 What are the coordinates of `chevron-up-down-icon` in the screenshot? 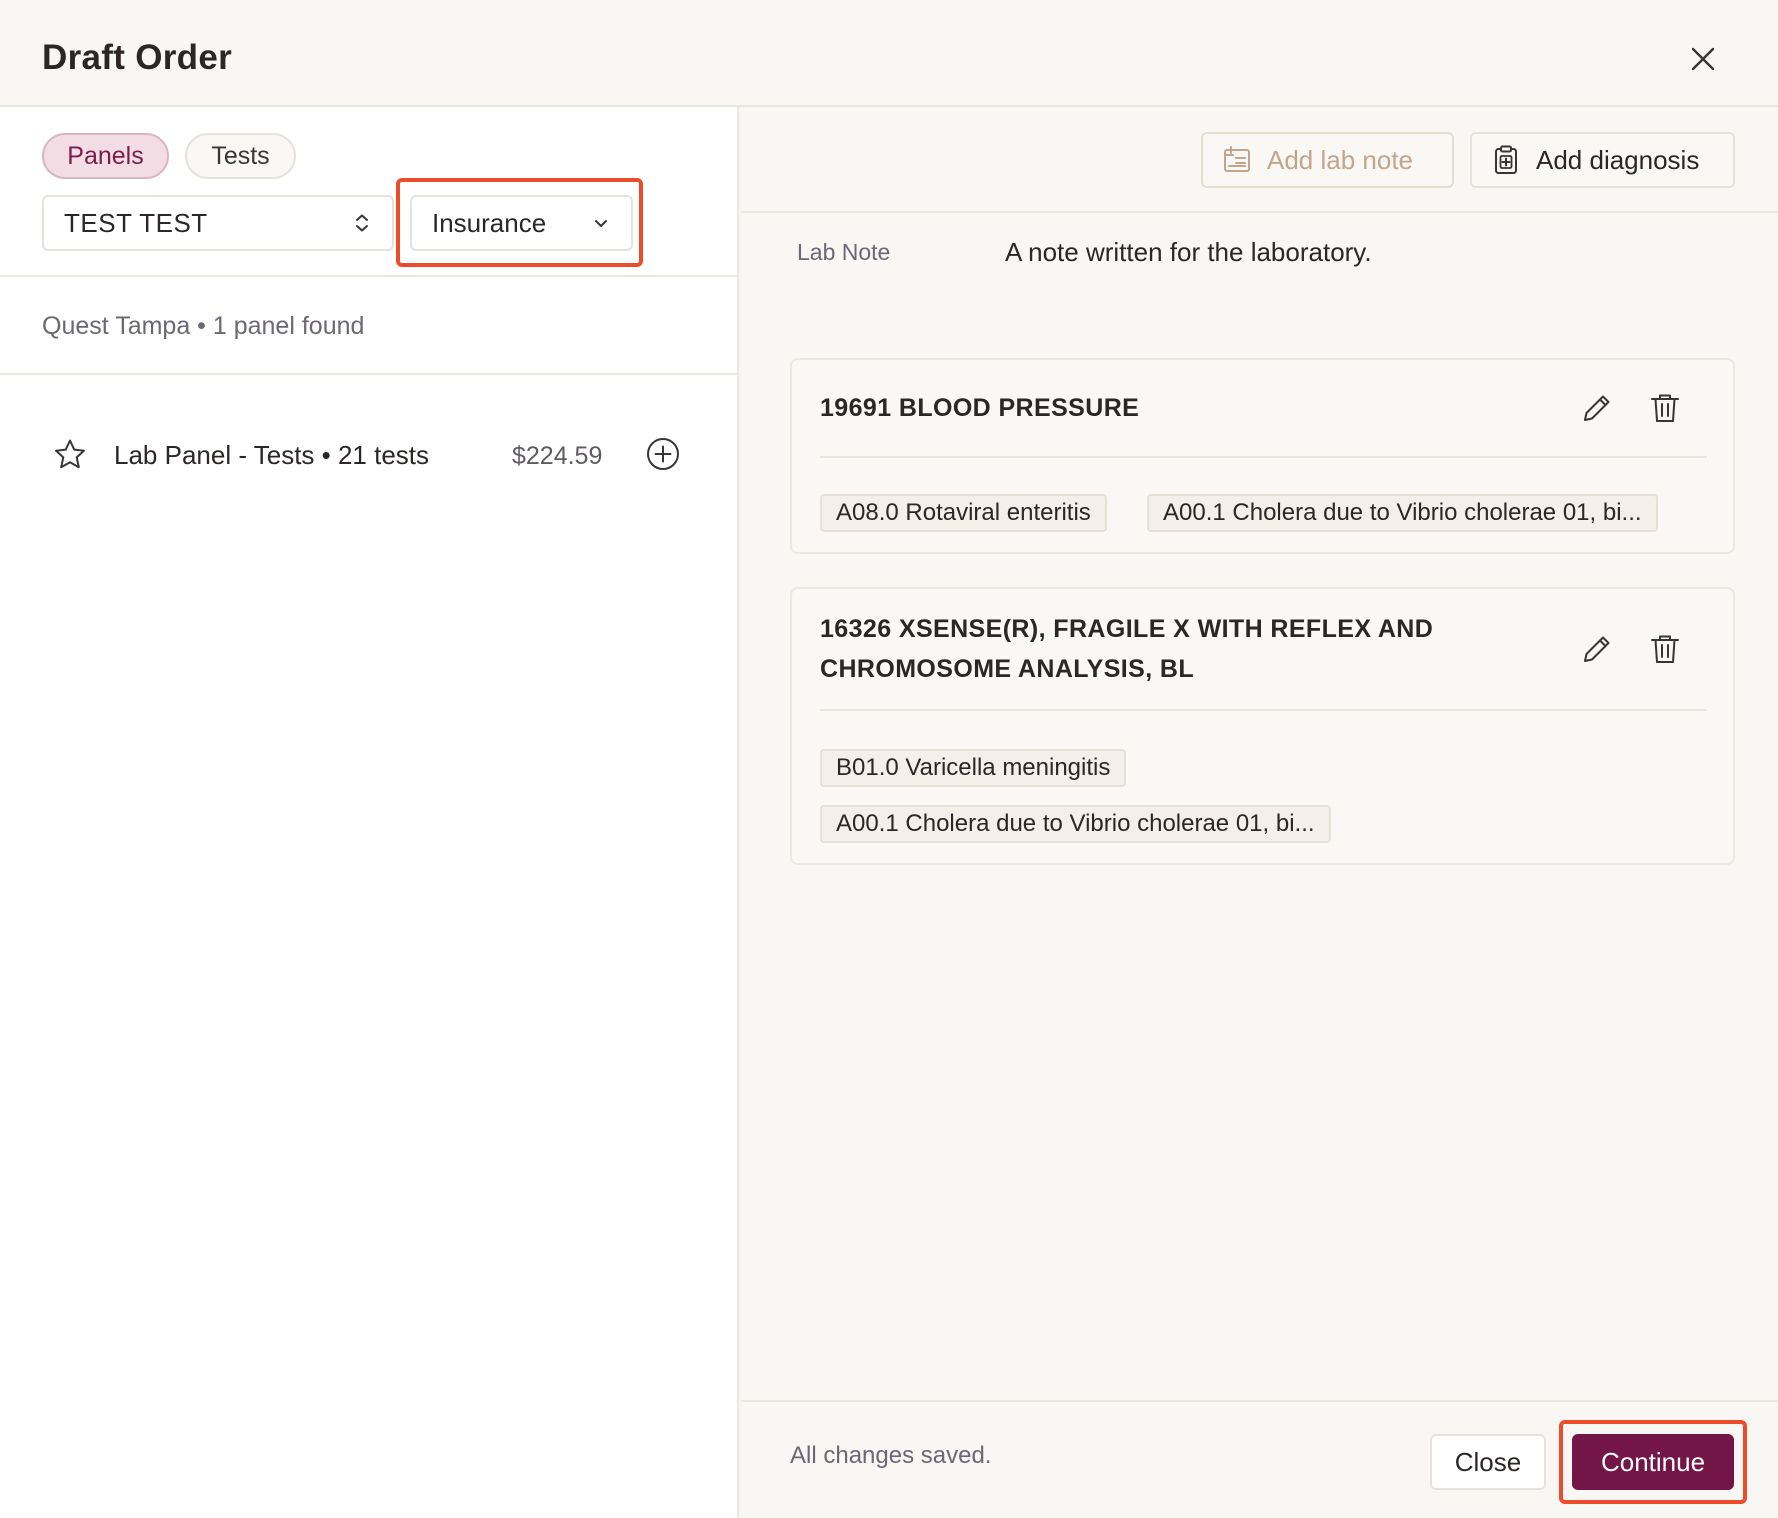 It's located at (362, 223).